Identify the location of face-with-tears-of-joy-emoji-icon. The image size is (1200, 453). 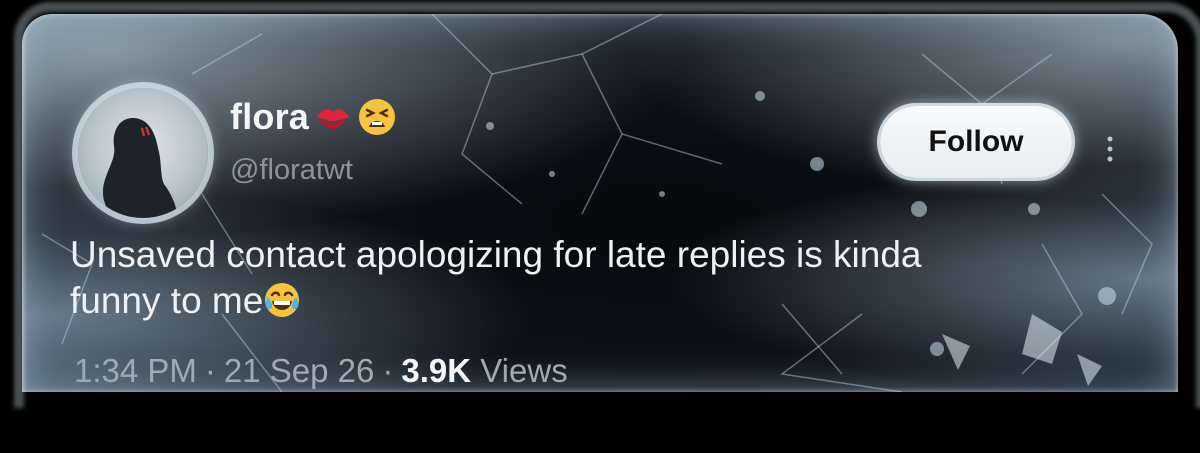
(282, 300).